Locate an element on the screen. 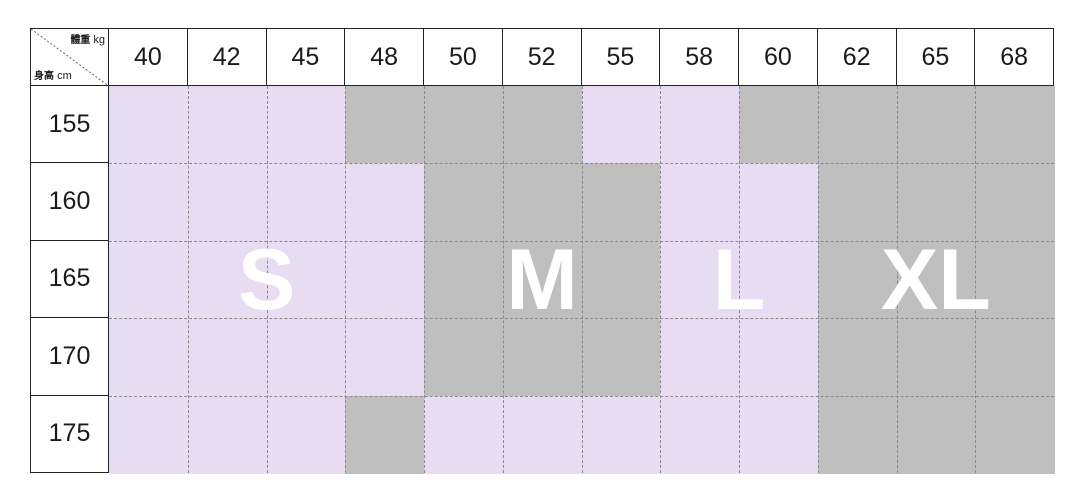 The width and height of the screenshot is (1080, 501). weight-header-60: 60 is located at coordinates (778, 57).